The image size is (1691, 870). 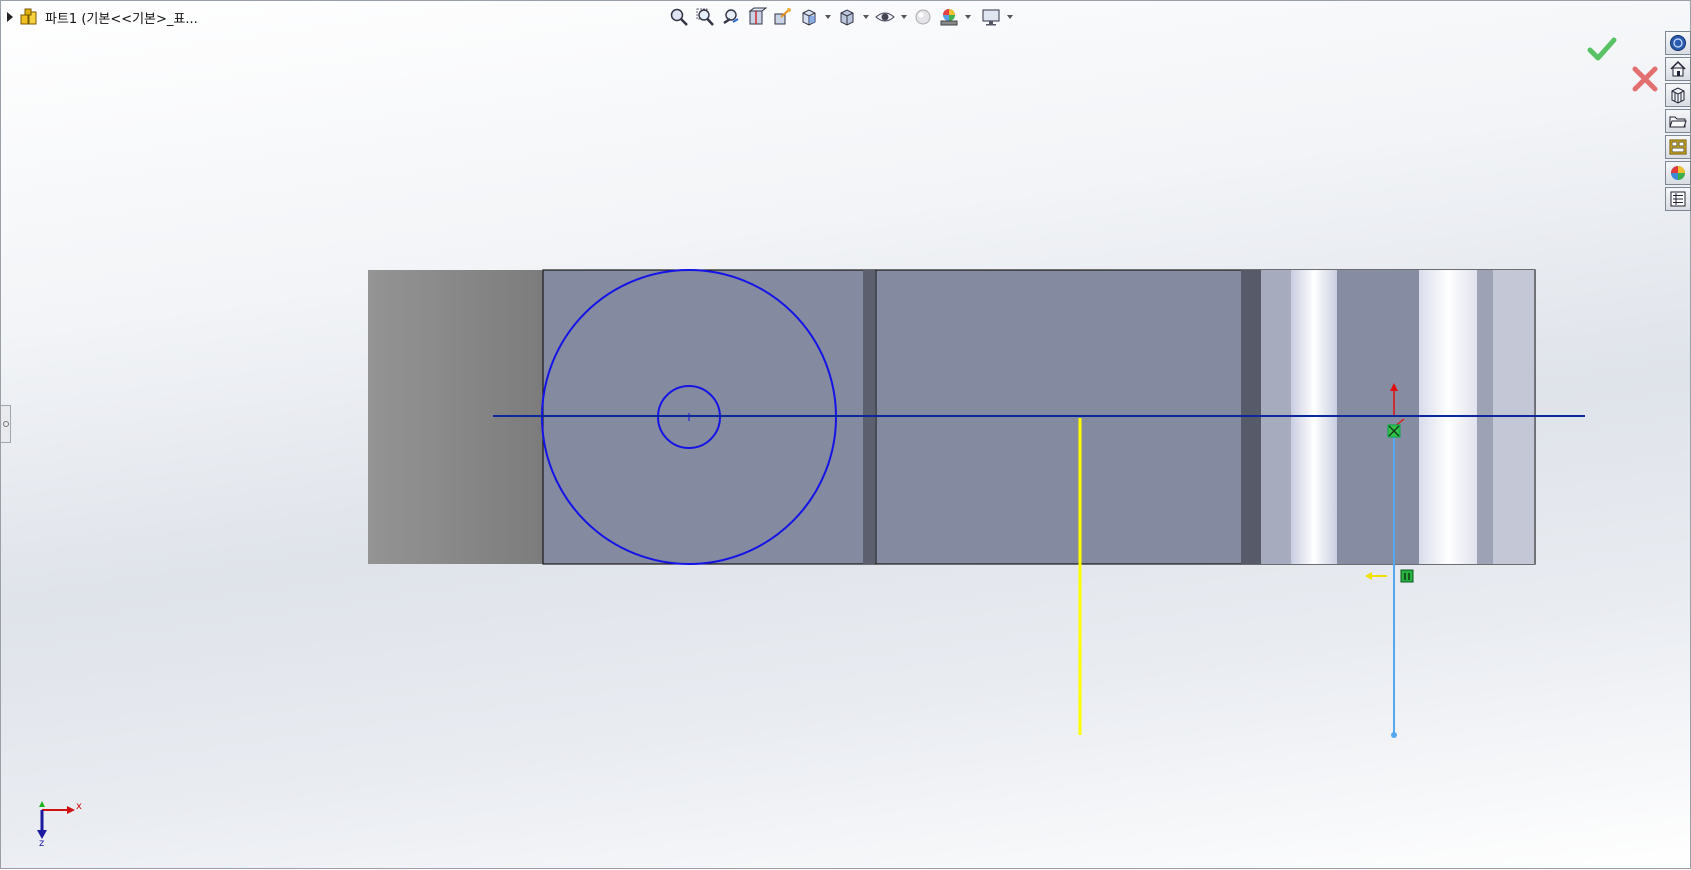 I want to click on view-settings-menu, so click(x=1010, y=17).